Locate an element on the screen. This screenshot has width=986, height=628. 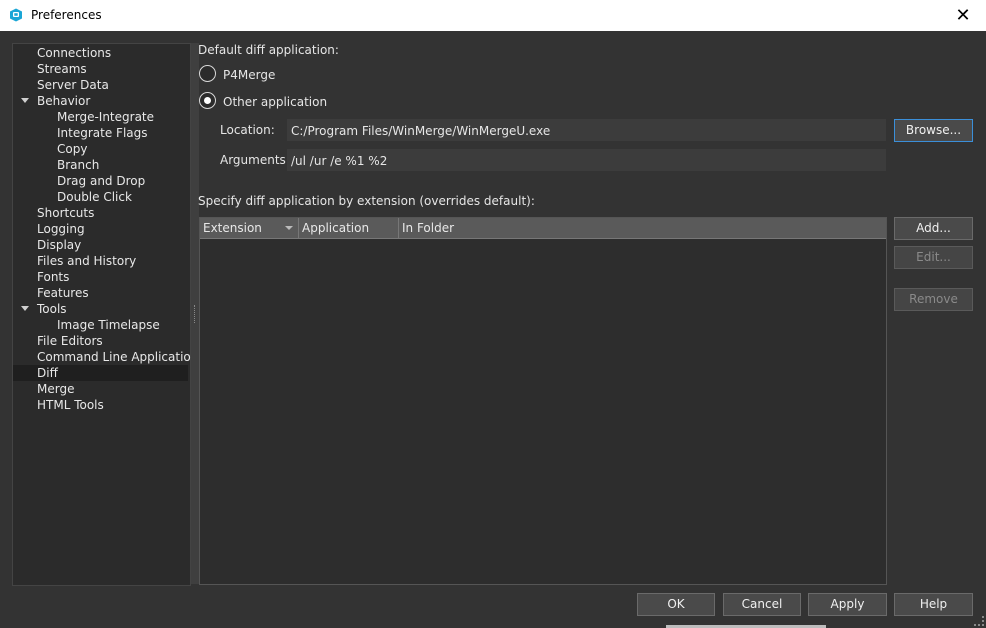
tree-item-integrate-flags: Integrate Flags is located at coordinates (100, 133).